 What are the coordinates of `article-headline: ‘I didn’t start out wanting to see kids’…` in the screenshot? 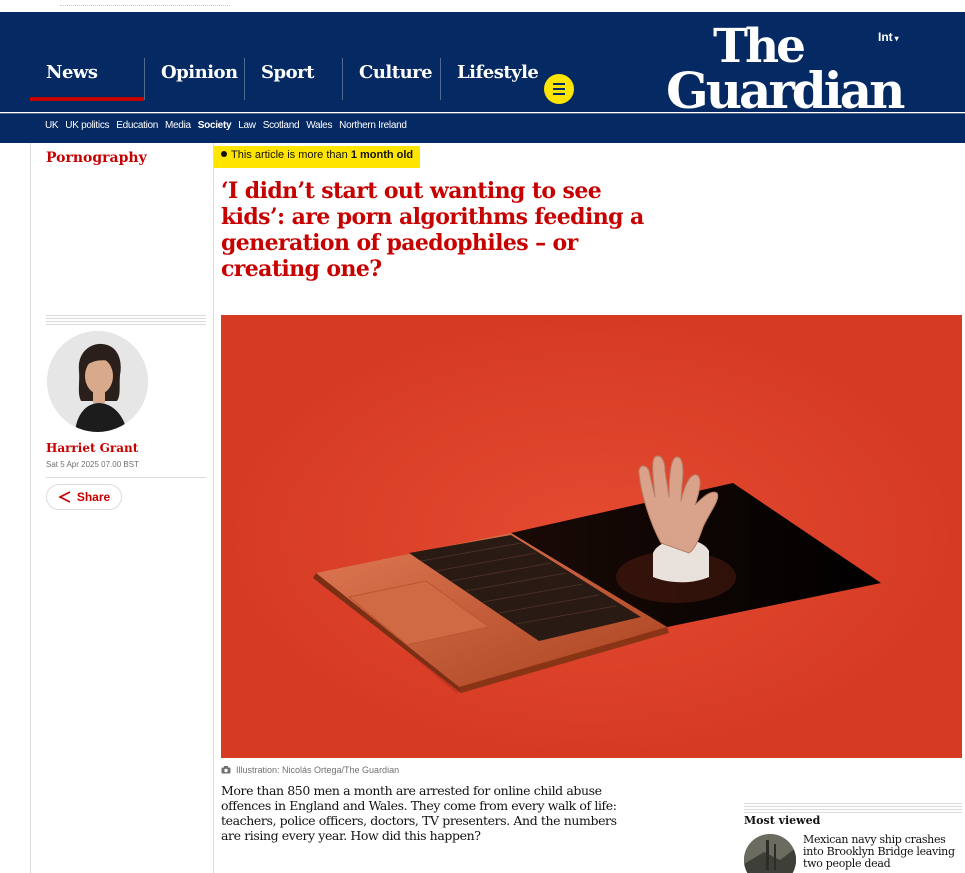 It's located at (432, 230).